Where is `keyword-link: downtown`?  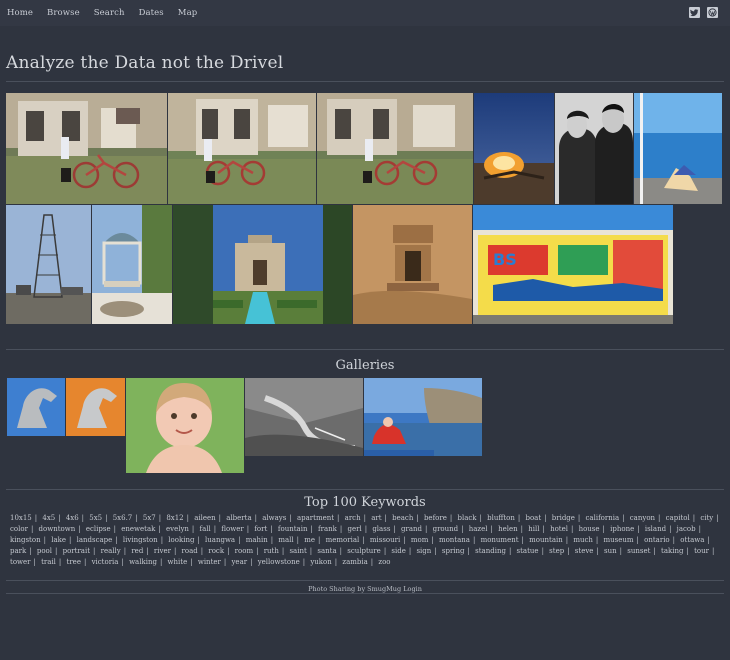 keyword-link: downtown is located at coordinates (57, 529).